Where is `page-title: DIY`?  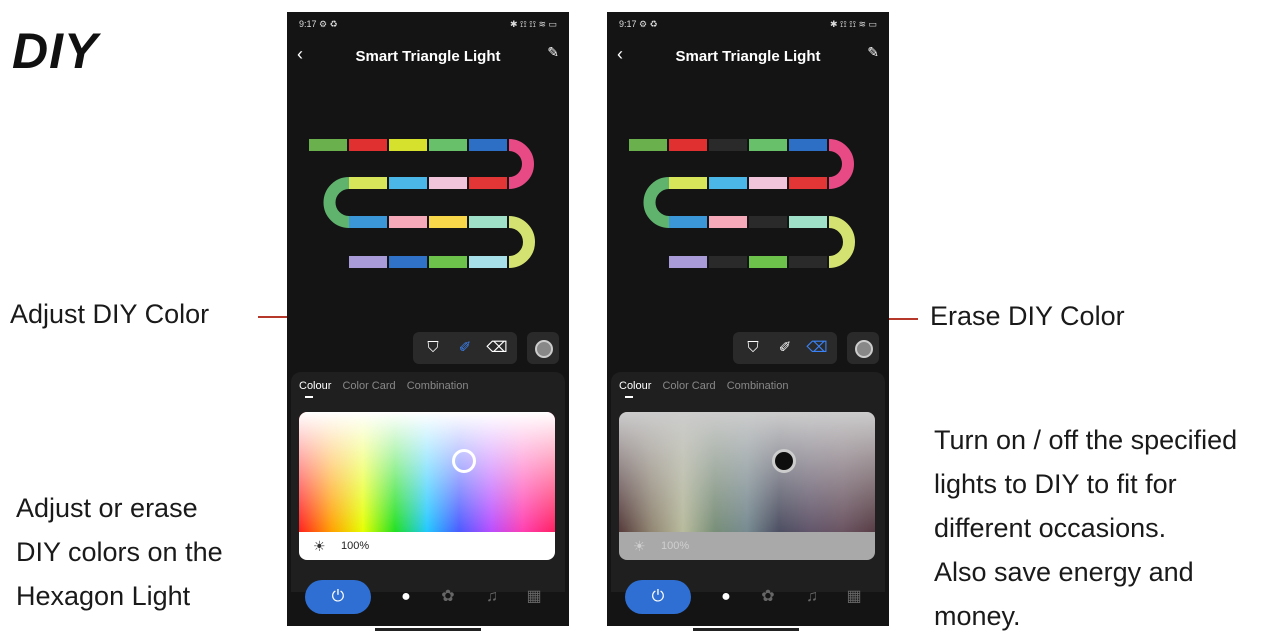 page-title: DIY is located at coordinates (55, 51).